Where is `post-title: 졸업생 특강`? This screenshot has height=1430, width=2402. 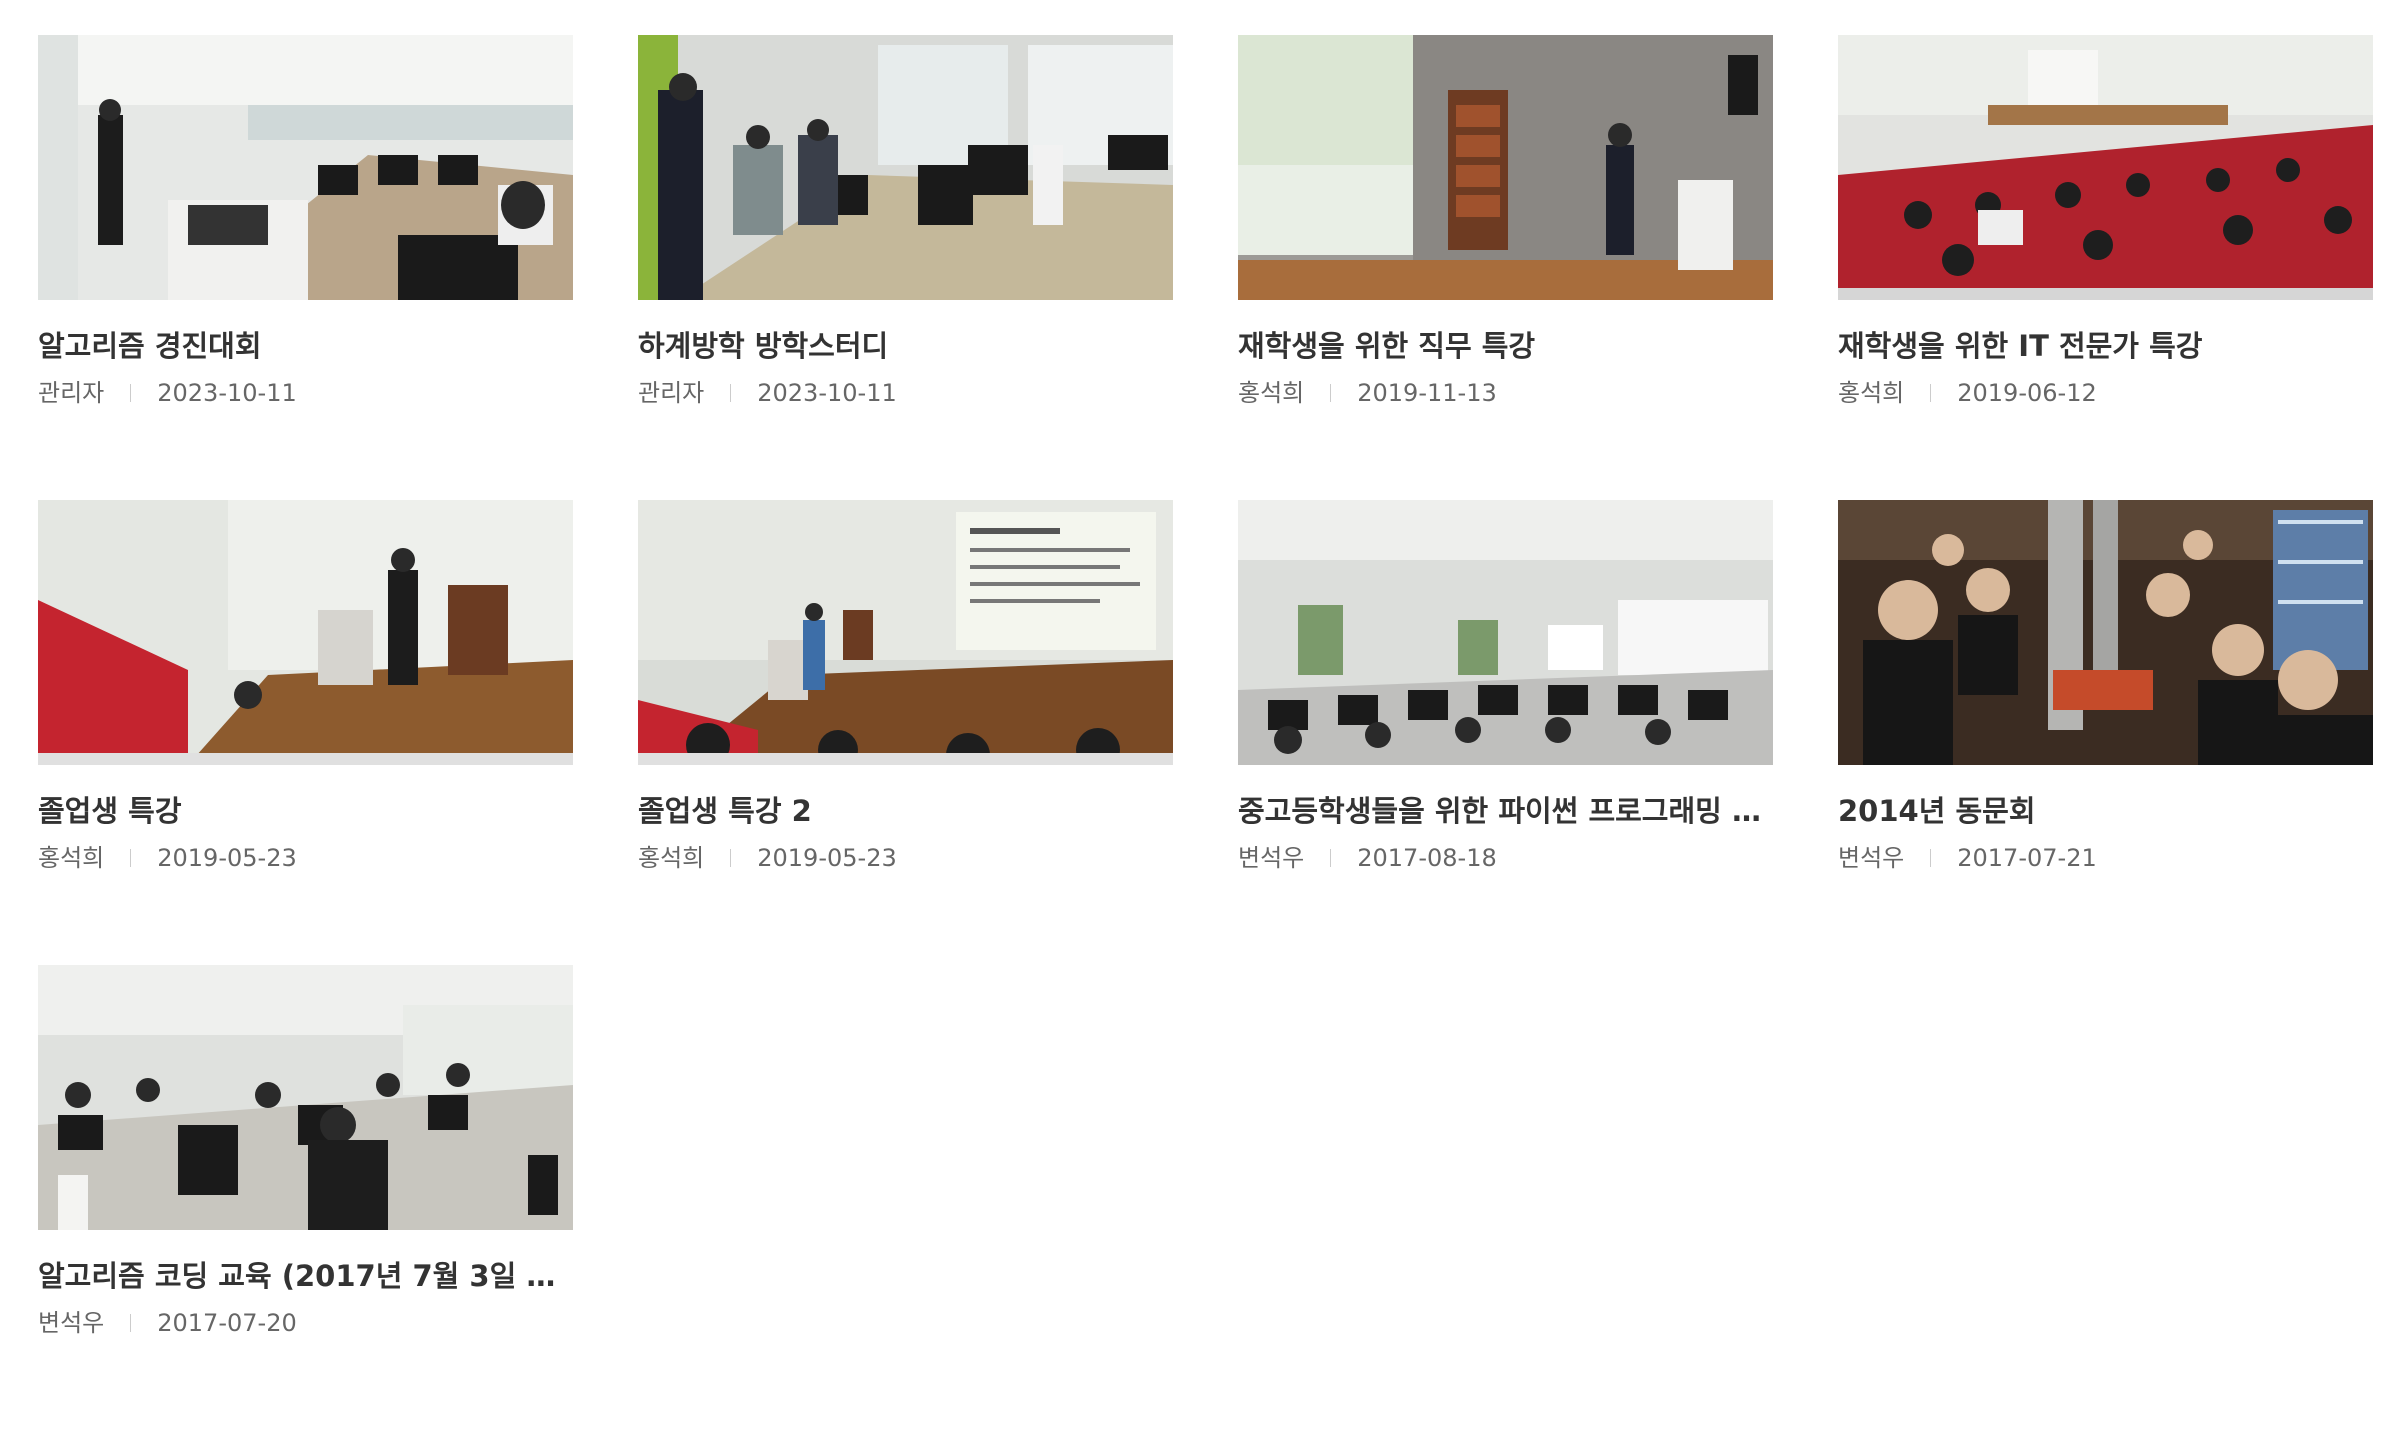
post-title: 졸업생 특강 is located at coordinates (305, 811).